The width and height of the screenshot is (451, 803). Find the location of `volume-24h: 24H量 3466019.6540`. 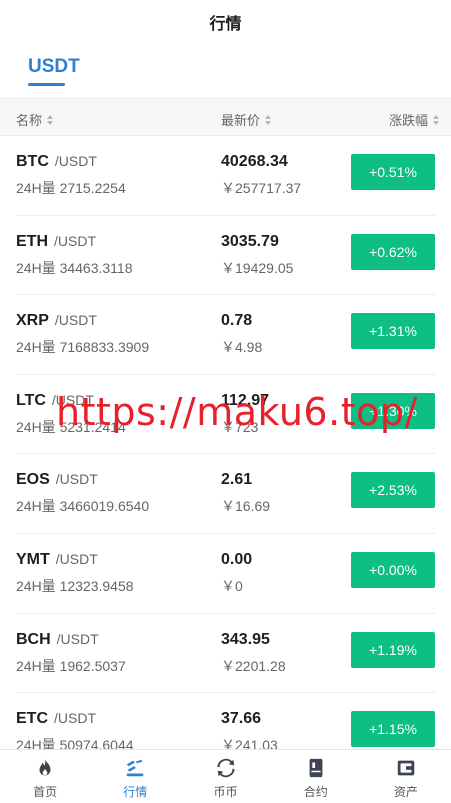

volume-24h: 24H量 3466019.6540 is located at coordinates (83, 506).